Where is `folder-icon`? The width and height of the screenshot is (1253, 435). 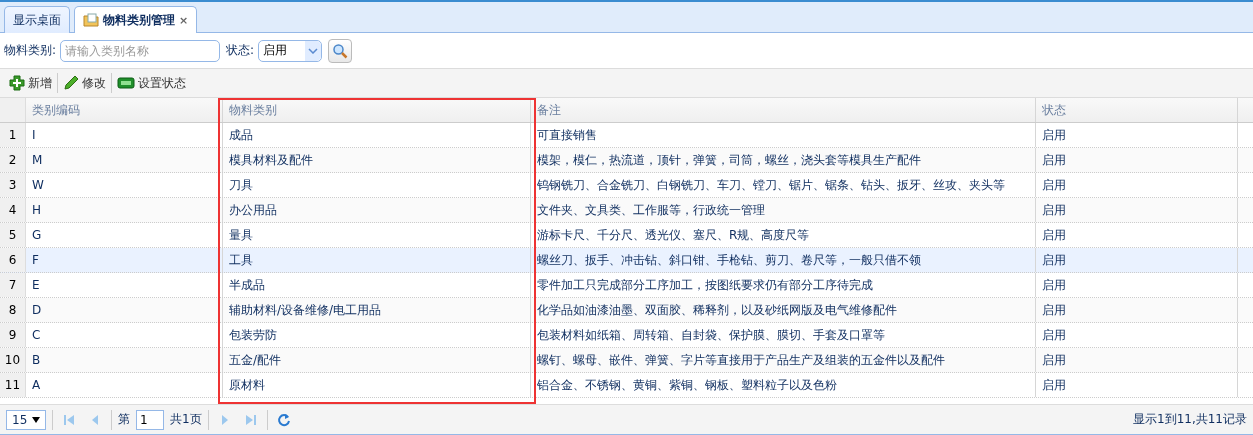 folder-icon is located at coordinates (91, 20).